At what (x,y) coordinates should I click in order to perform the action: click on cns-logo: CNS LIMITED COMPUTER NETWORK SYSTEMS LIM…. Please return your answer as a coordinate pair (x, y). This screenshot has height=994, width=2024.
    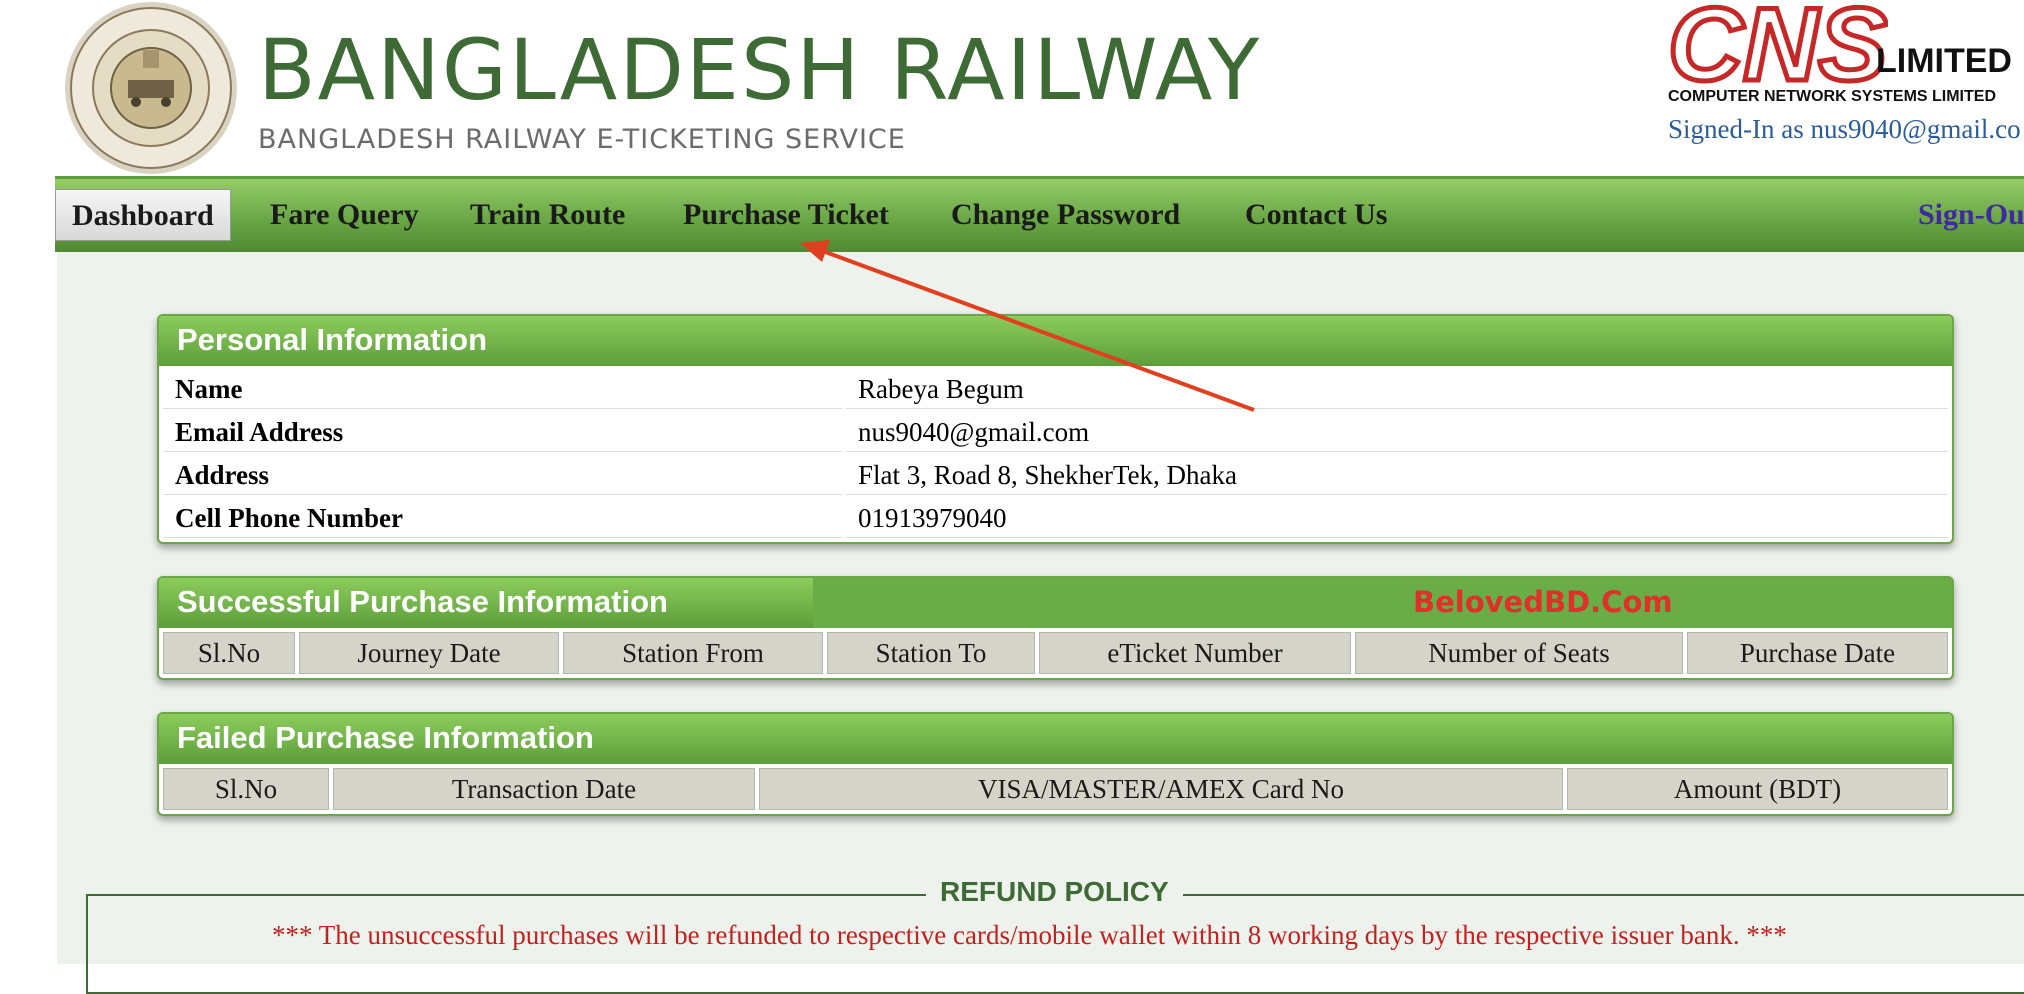
    Looking at the image, I should click on (1842, 56).